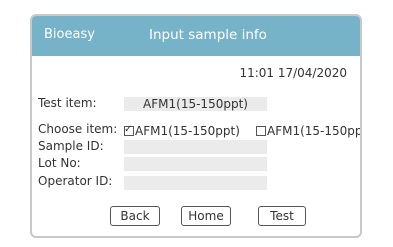  Describe the element at coordinates (314, 131) in the screenshot. I see `choose-item-option-2-label: AFM1(15-150ppt)` at that location.